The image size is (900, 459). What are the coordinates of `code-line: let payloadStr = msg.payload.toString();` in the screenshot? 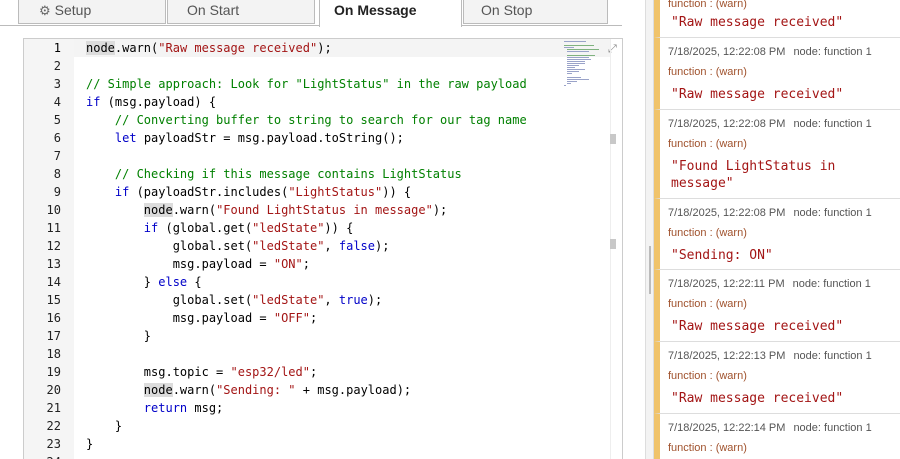 It's located at (245, 138).